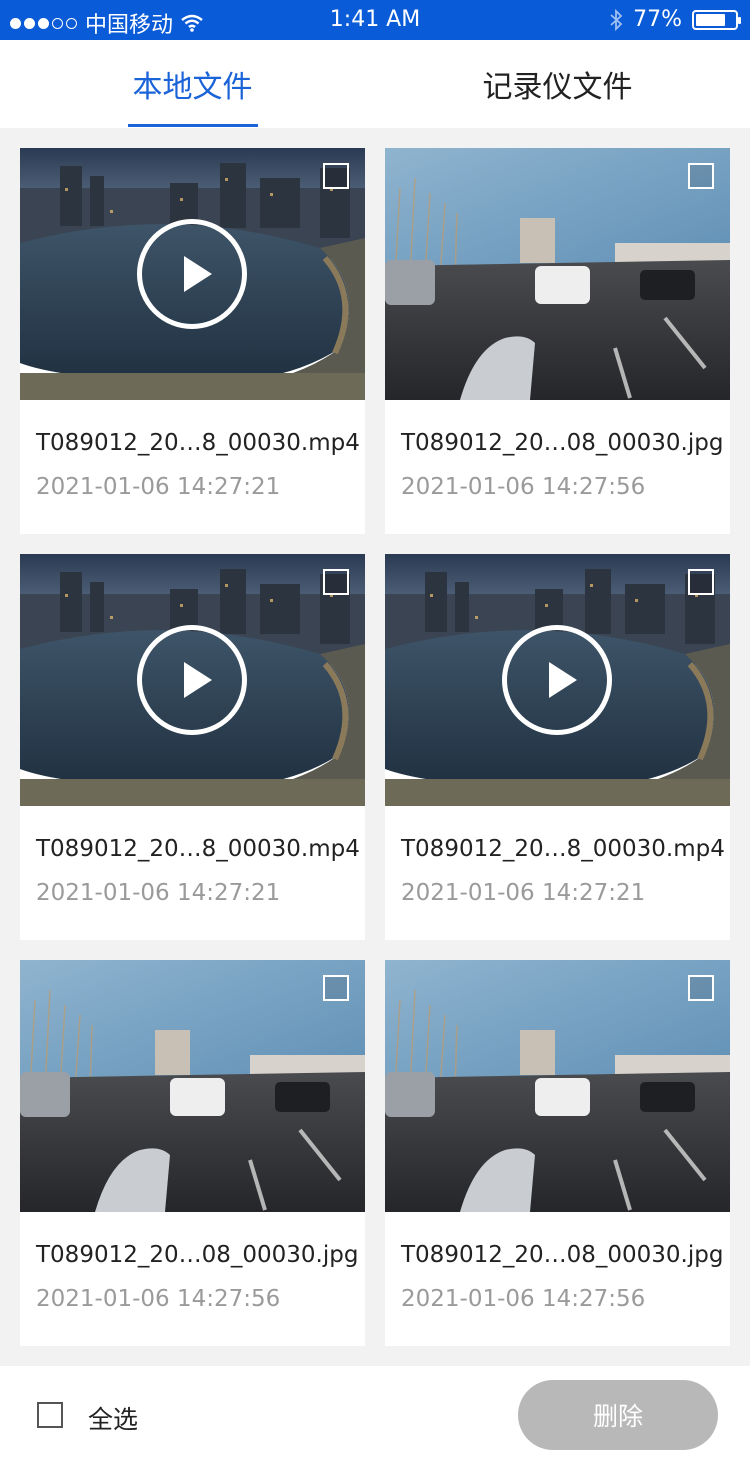  Describe the element at coordinates (193, 125) in the screenshot. I see `active-tab-indicator` at that location.